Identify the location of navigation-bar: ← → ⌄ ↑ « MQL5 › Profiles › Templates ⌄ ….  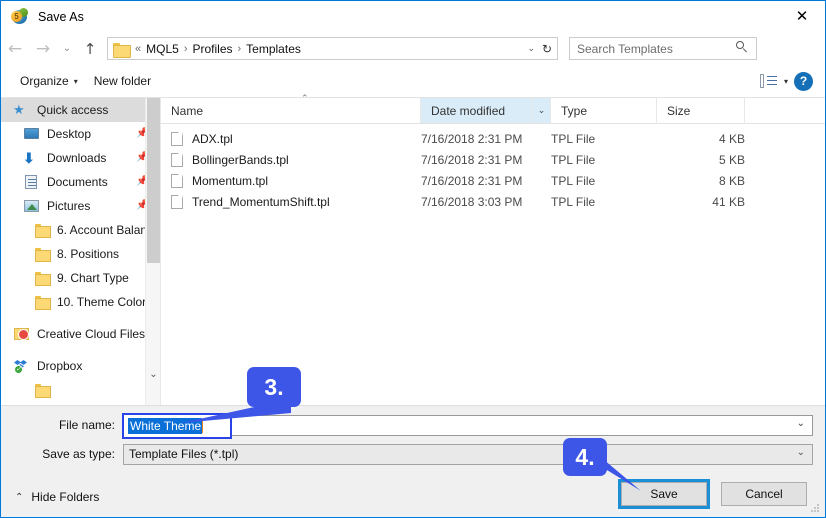
(413, 48).